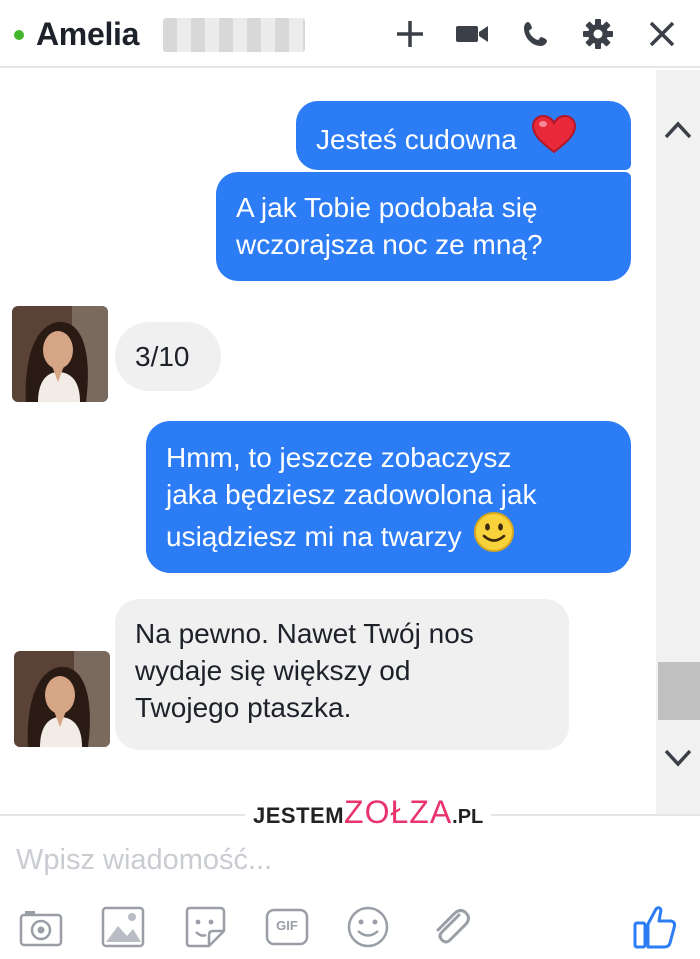 This screenshot has width=700, height=959. I want to click on message-line: Hmm, to jeszcze zobaczysz, so click(339, 457).